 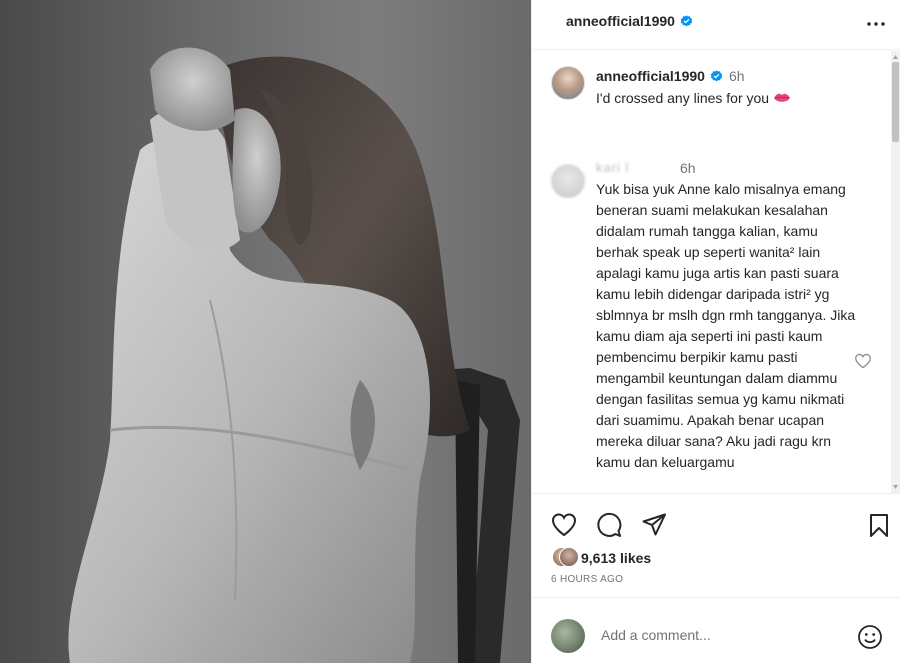 I want to click on caption-username: anneofficial1990, so click(x=650, y=76).